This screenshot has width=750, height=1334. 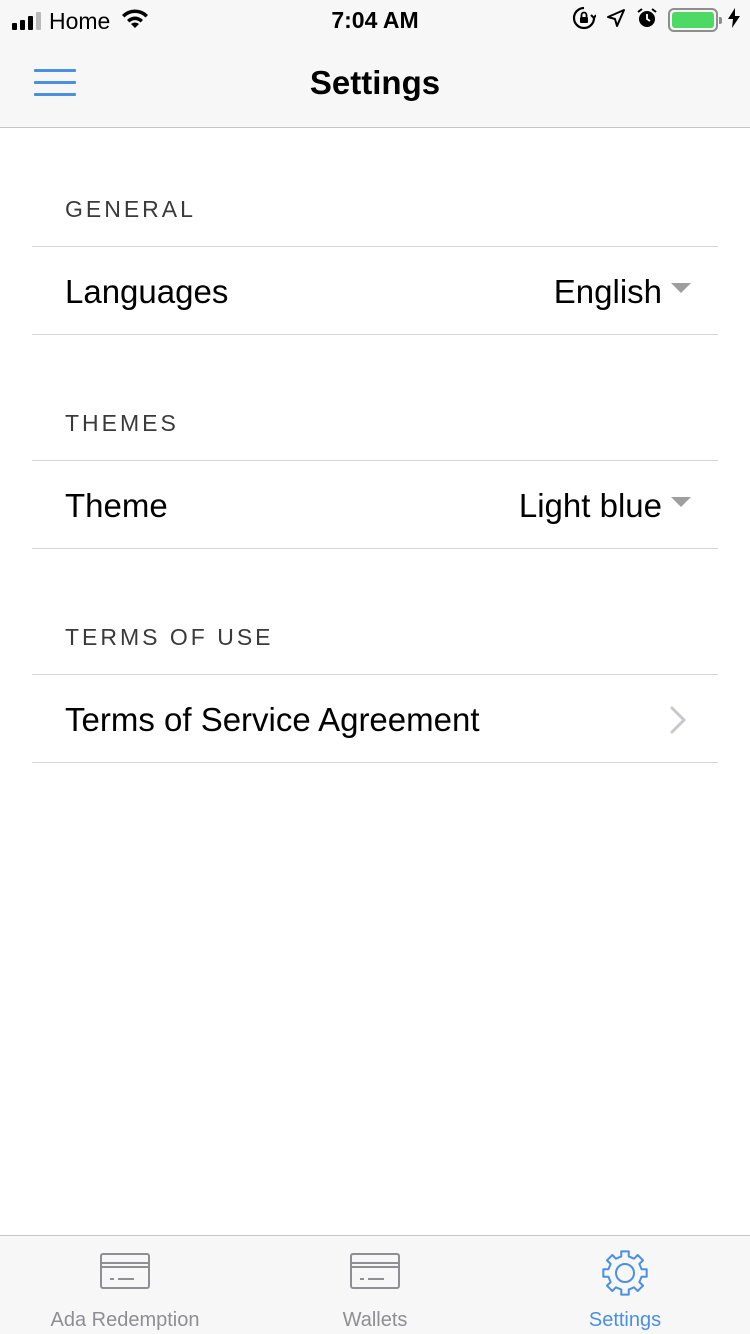 What do you see at coordinates (272, 719) in the screenshot?
I see `terms-of-service-label: Terms of Service Agreement` at bounding box center [272, 719].